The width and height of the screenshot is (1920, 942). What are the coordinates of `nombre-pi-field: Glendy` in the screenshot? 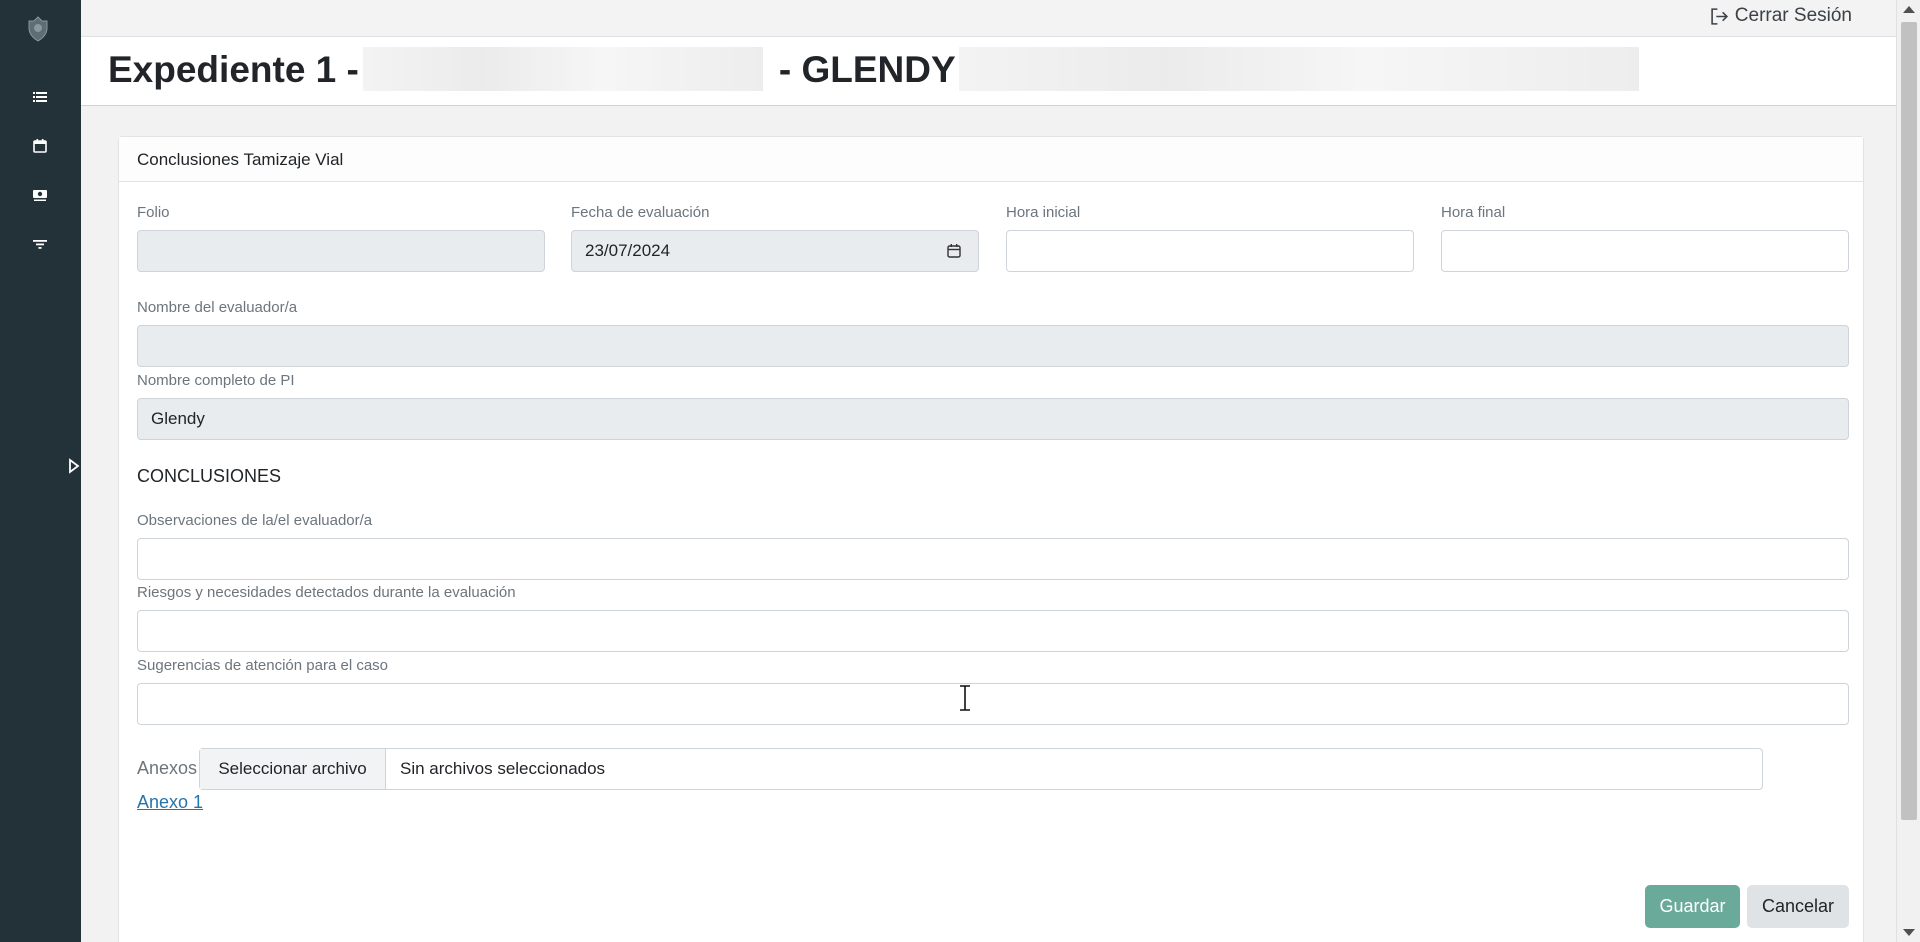 It's located at (993, 419).